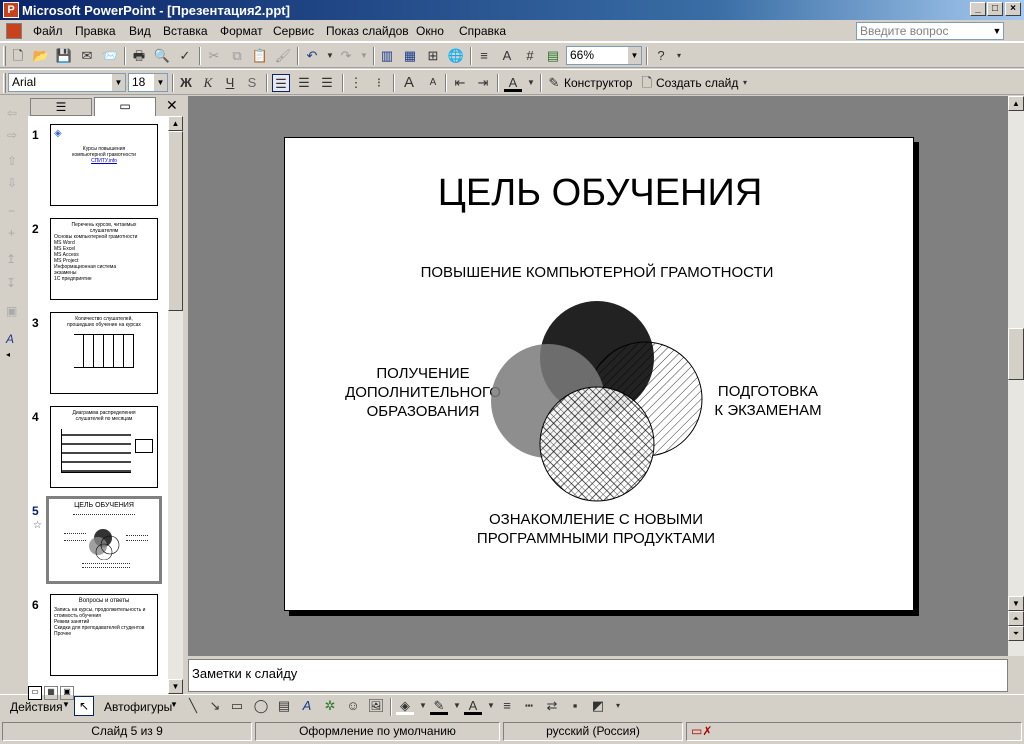  Describe the element at coordinates (307, 706) in the screenshot. I see `wordart-icon: A` at that location.